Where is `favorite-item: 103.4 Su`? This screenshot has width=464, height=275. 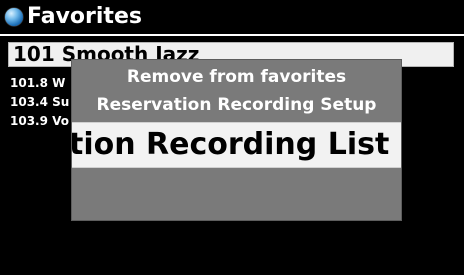
favorite-item: 103.4 Su is located at coordinates (39, 102).